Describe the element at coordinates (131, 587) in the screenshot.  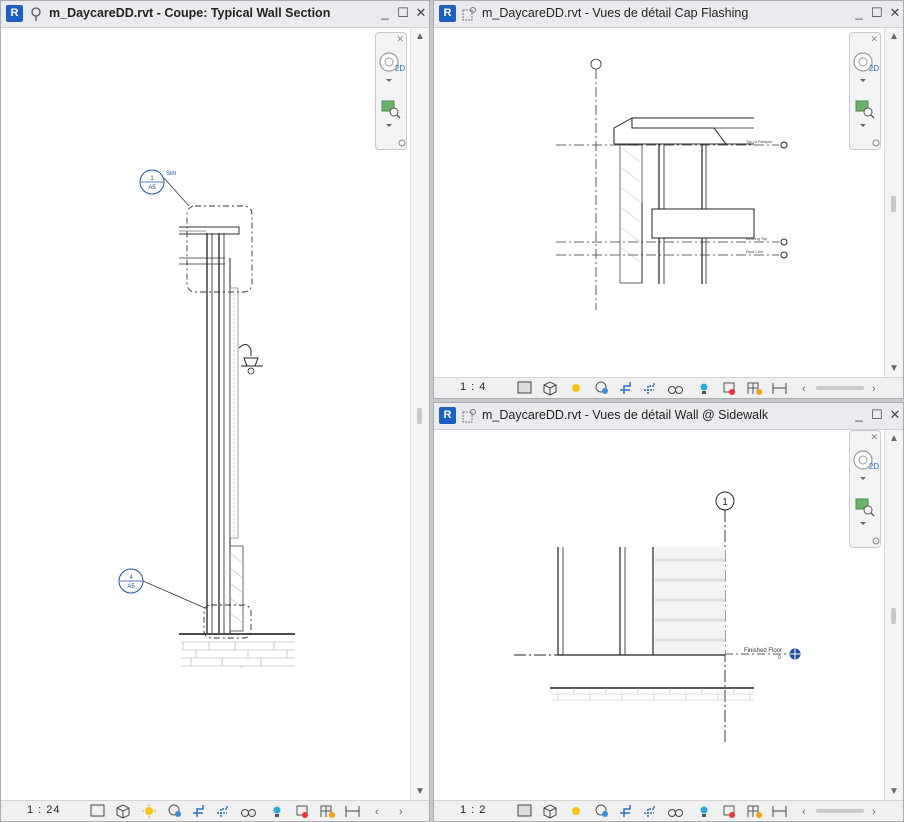
I see `callout-bottom-sheet: A5` at that location.